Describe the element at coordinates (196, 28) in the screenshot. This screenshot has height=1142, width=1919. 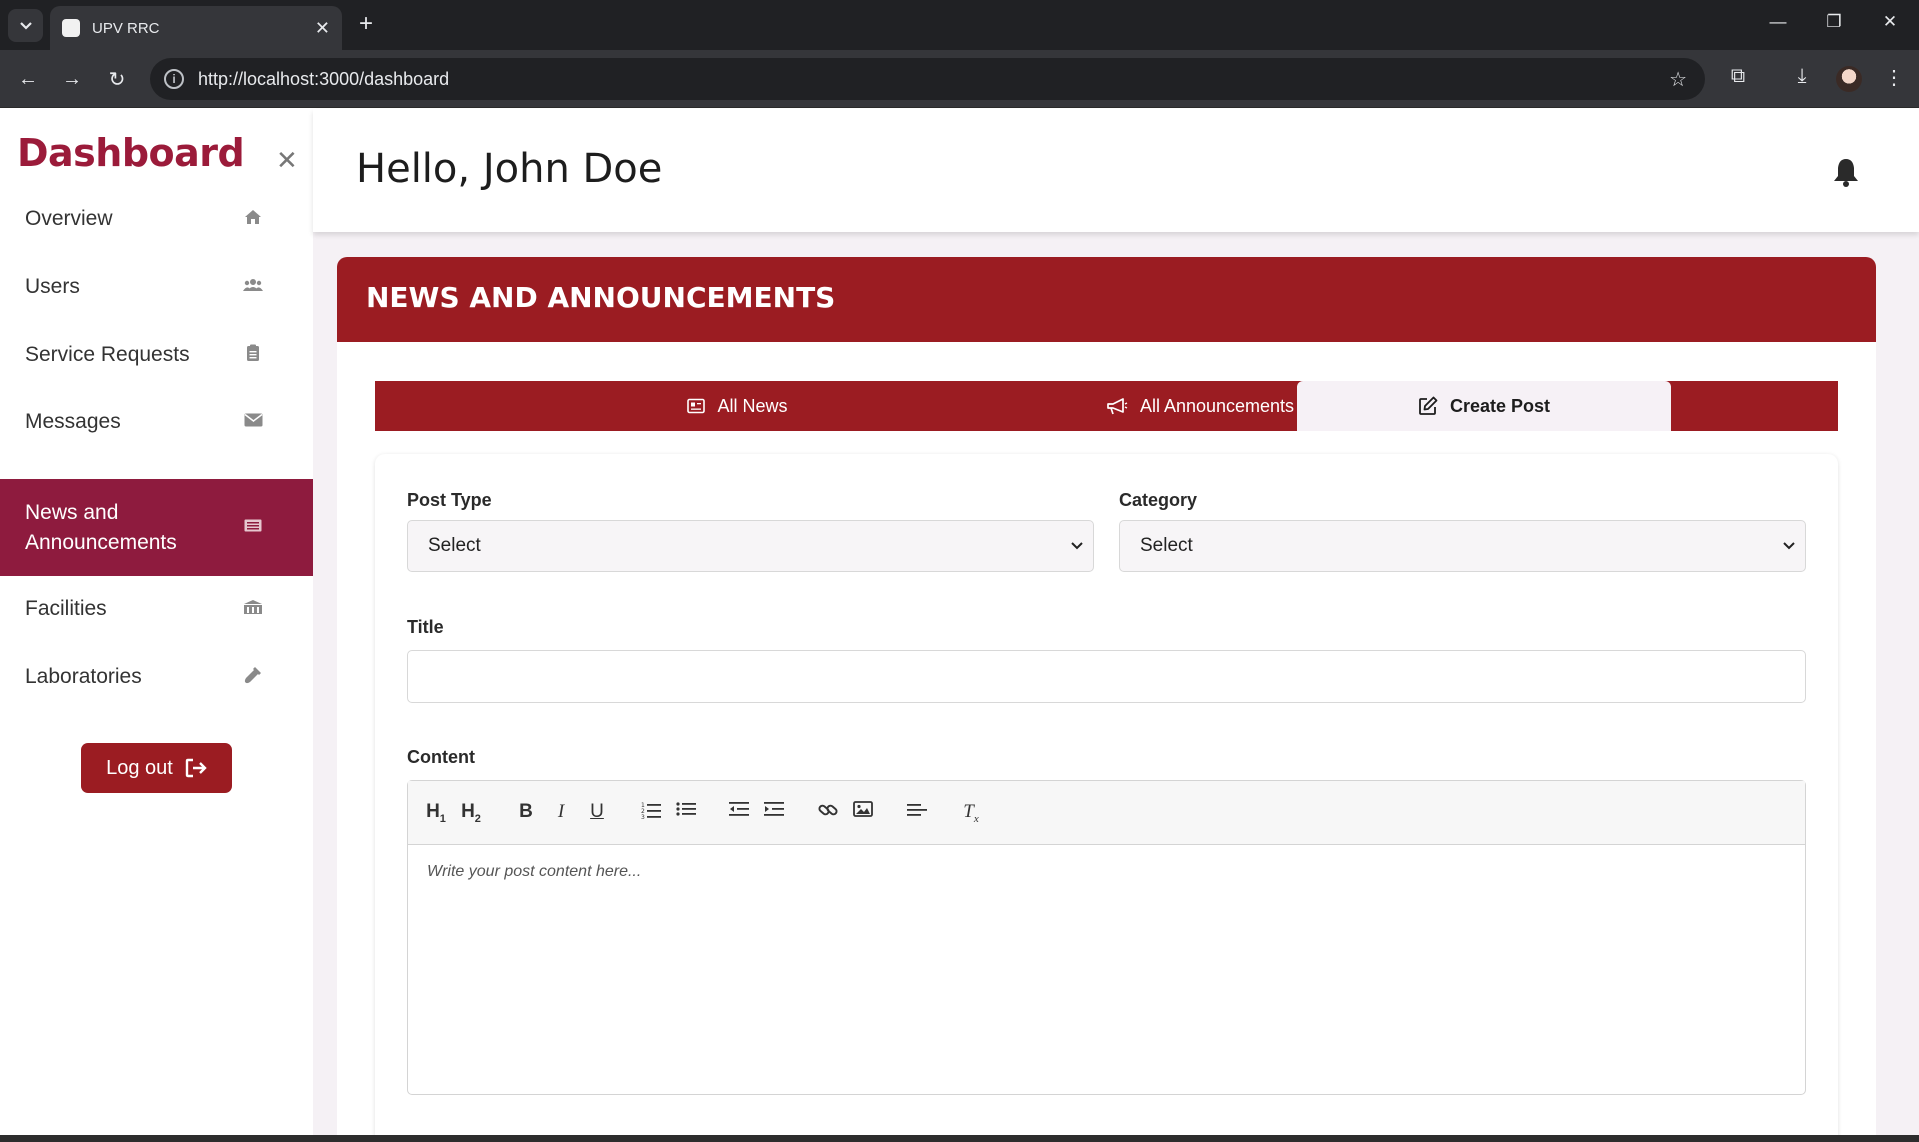
I see `browser-tab: UPV RRC ✕` at that location.